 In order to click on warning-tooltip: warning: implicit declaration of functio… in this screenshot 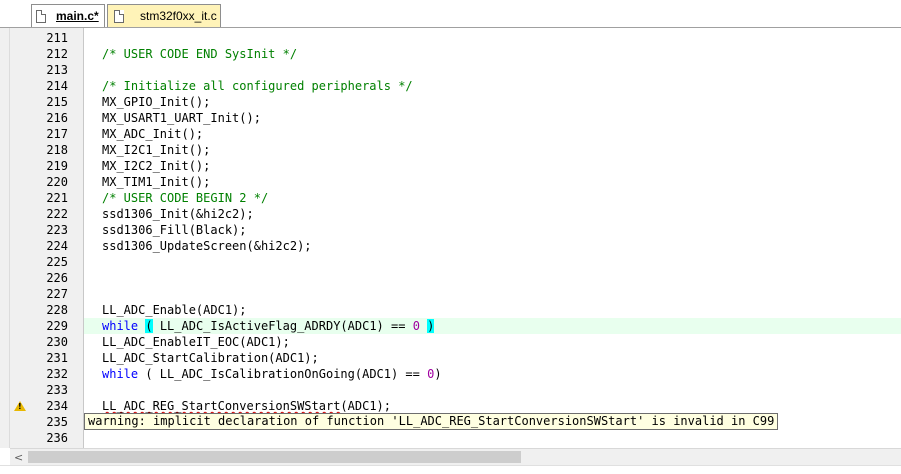, I will do `click(431, 421)`.